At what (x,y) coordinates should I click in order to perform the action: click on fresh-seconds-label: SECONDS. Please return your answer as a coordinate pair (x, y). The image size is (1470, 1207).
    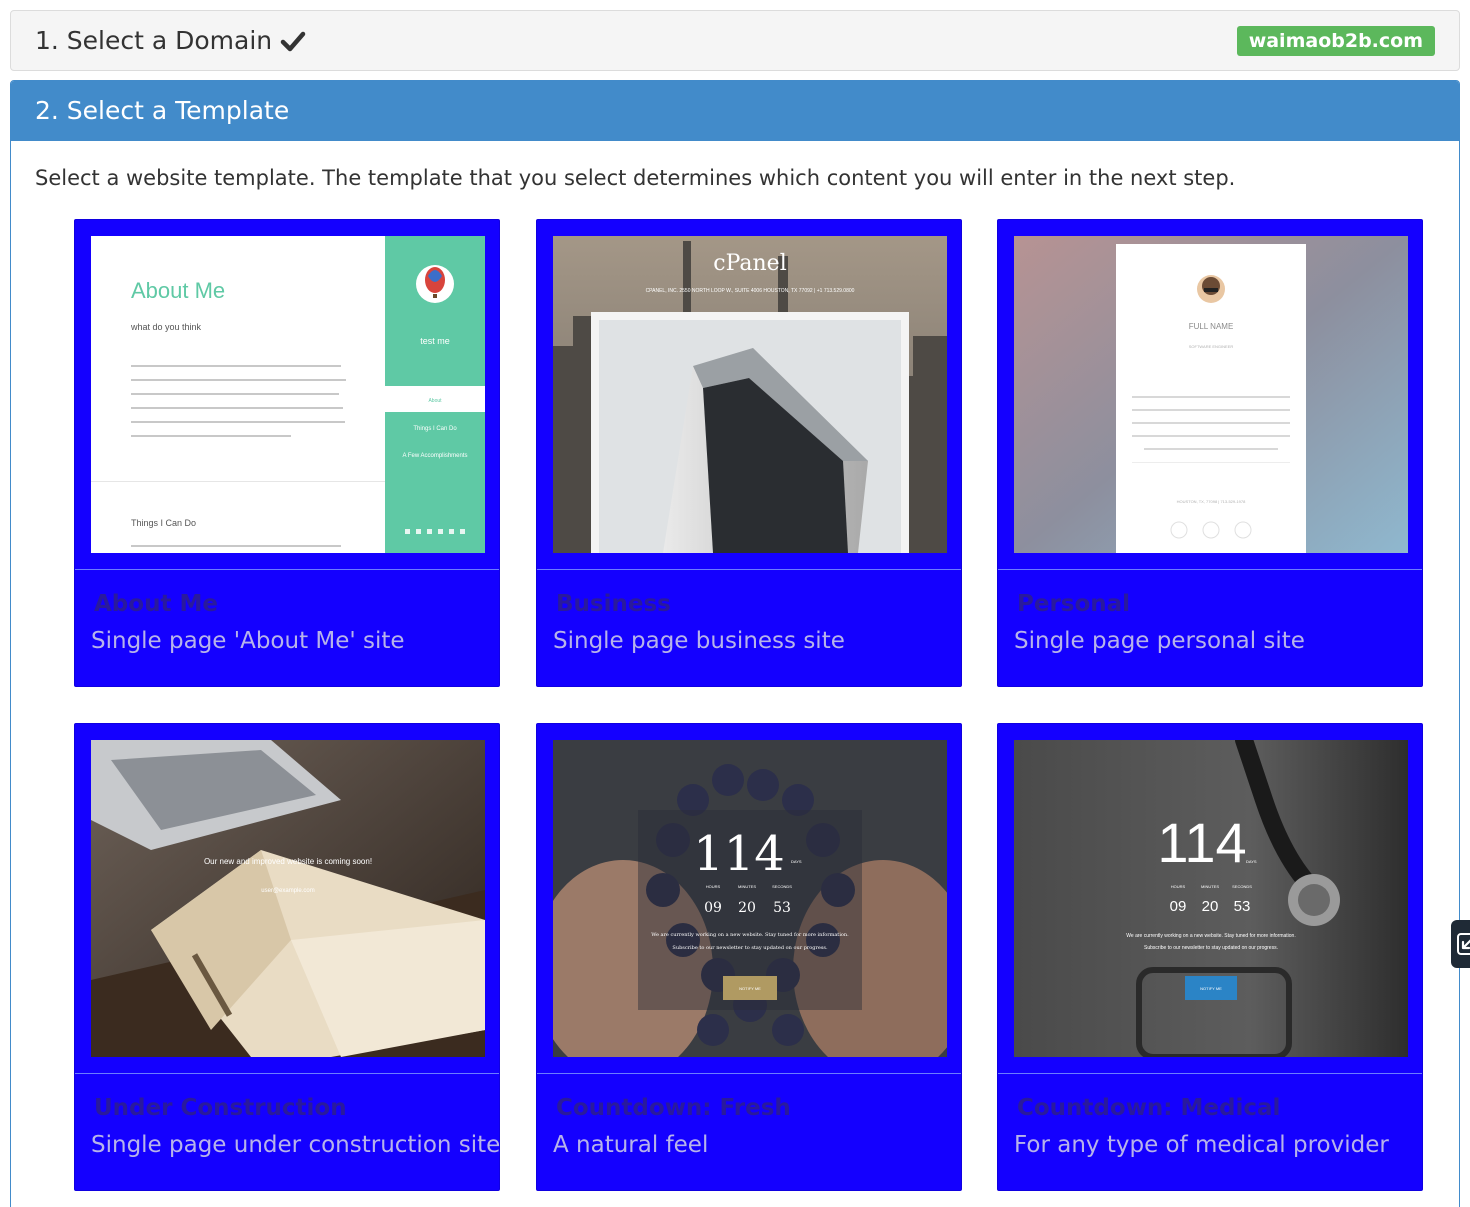
    Looking at the image, I should click on (782, 886).